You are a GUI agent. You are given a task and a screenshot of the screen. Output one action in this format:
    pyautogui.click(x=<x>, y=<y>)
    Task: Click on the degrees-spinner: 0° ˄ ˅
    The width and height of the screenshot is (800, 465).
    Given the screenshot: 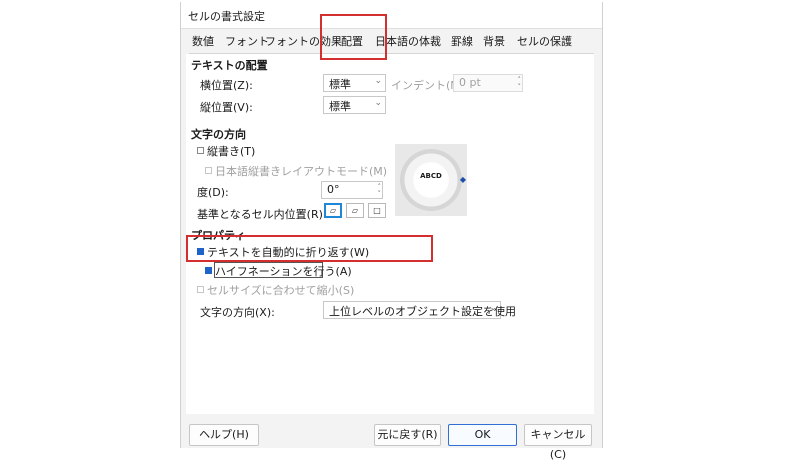 What is the action you would take?
    pyautogui.click(x=352, y=190)
    